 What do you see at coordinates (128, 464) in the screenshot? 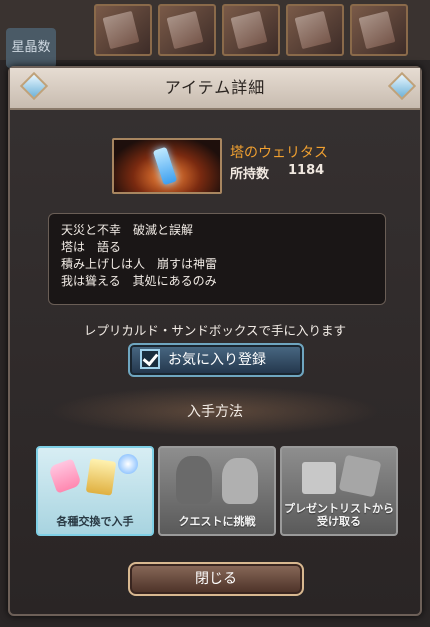
I see `orb-icon` at bounding box center [128, 464].